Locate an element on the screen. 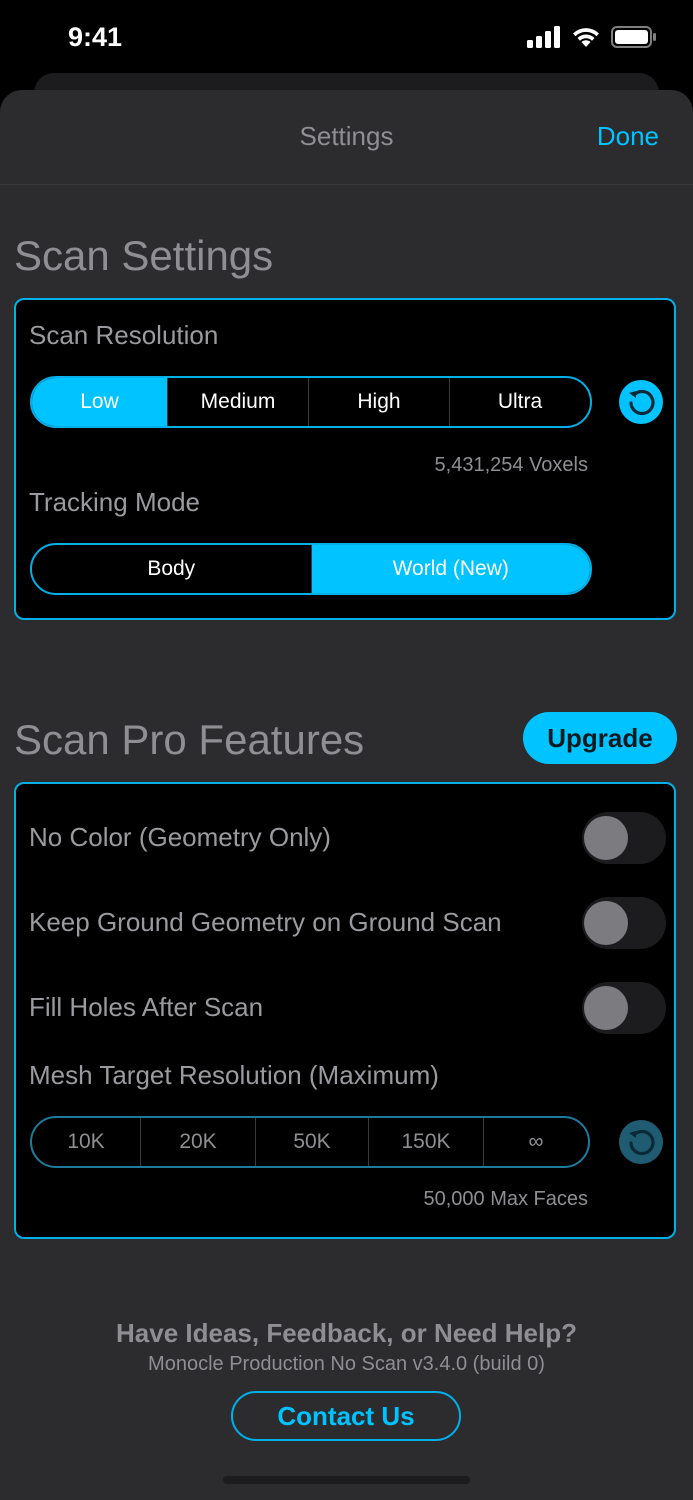 Image resolution: width=693 pixels, height=1500 pixels. nav-title: Settings is located at coordinates (346, 136).